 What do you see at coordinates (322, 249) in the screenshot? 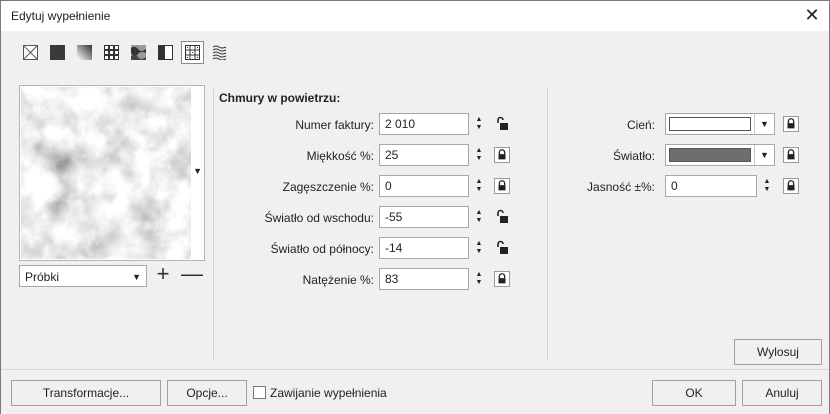
I see `param-label: Światło od północy:` at bounding box center [322, 249].